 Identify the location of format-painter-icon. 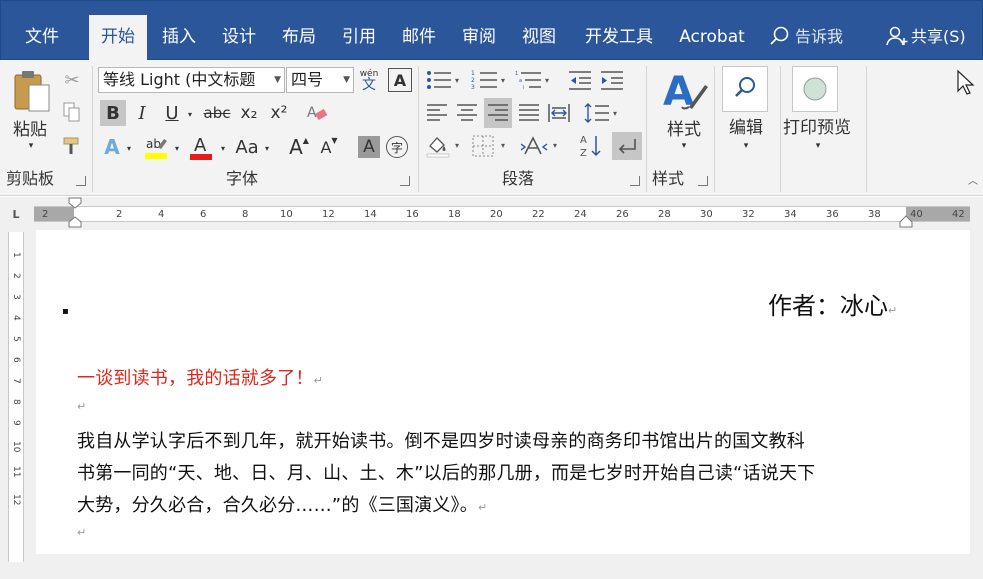
(72, 146).